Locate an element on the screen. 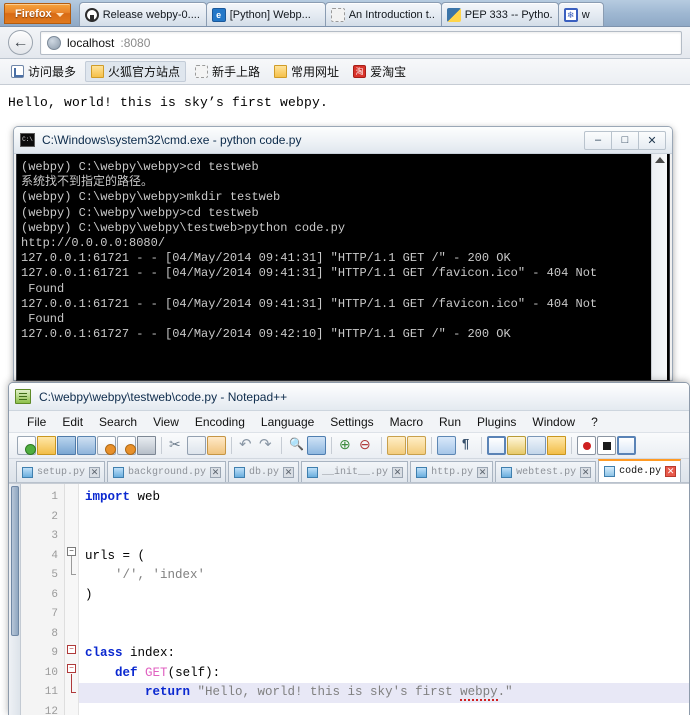 This screenshot has height=715, width=690. bookmark-common-sites: 常用网址 is located at coordinates (306, 71).